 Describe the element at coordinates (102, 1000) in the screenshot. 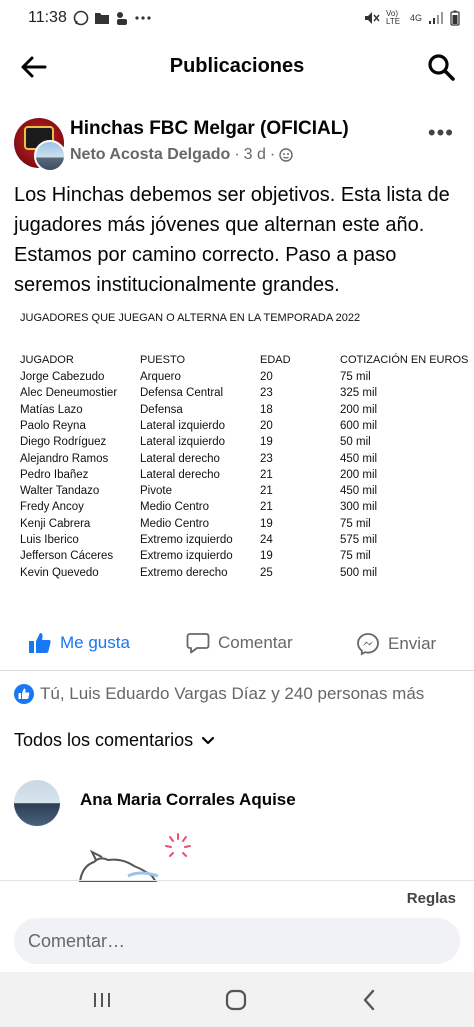

I see `recent-apps-icon` at that location.